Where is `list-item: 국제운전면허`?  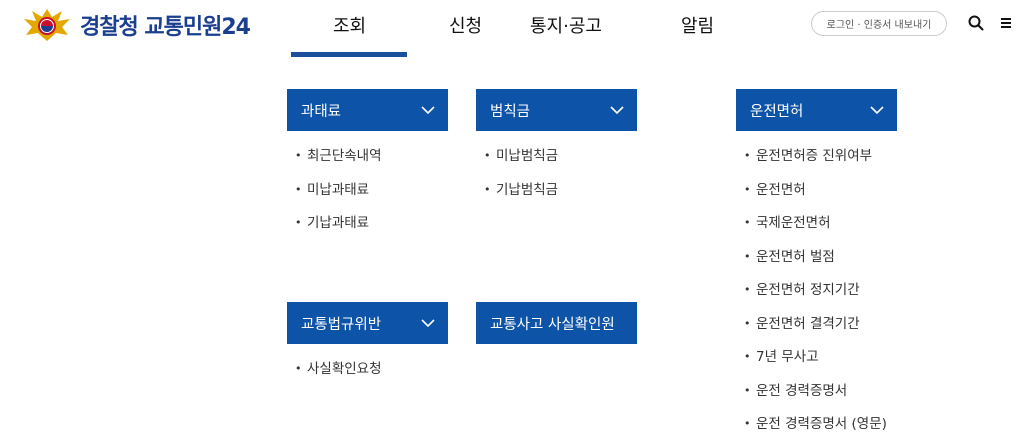
list-item: 국제운전면허 is located at coordinates (811, 231).